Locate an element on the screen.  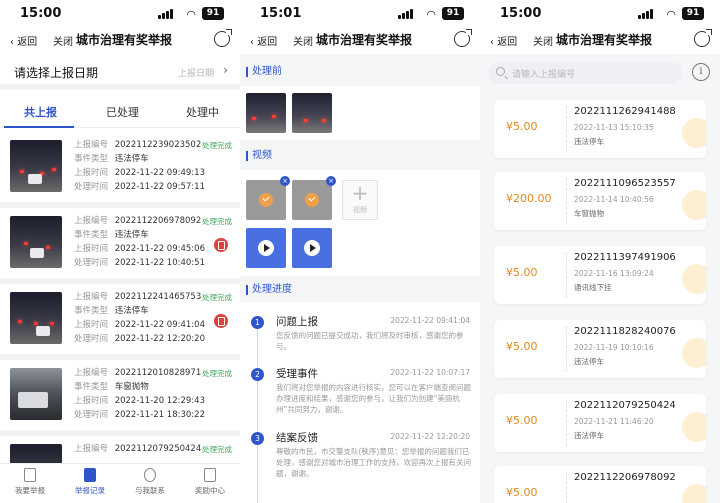
report-no: 2022112241465753 is located at coordinates (158, 297).